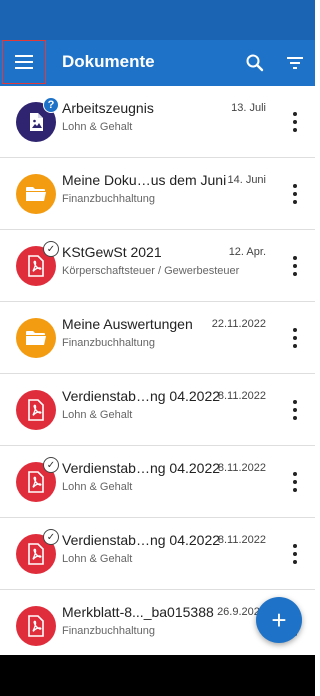 The width and height of the screenshot is (320, 696). I want to click on document-date: 12. Apr., so click(247, 252).